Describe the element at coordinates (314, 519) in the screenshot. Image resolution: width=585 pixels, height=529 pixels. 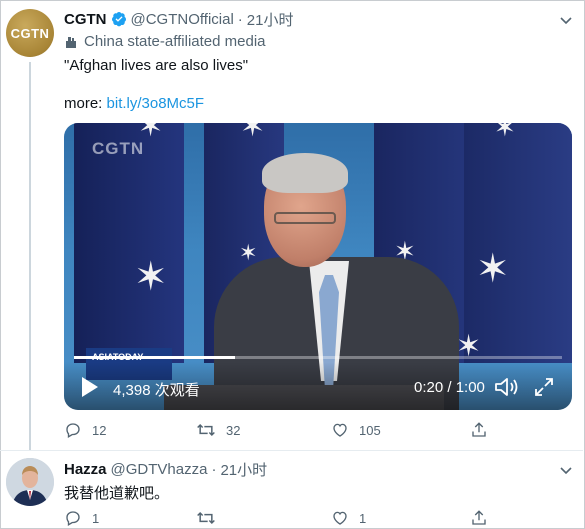
I see `reply-actions: 1 1` at that location.